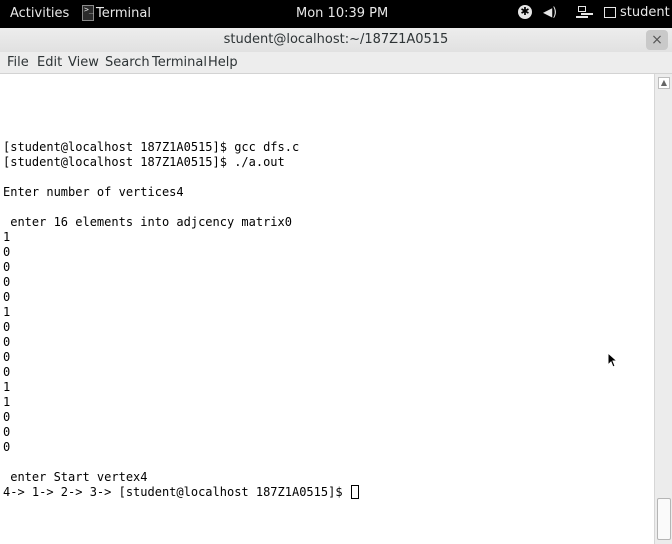  I want to click on user-menu: student, so click(637, 12).